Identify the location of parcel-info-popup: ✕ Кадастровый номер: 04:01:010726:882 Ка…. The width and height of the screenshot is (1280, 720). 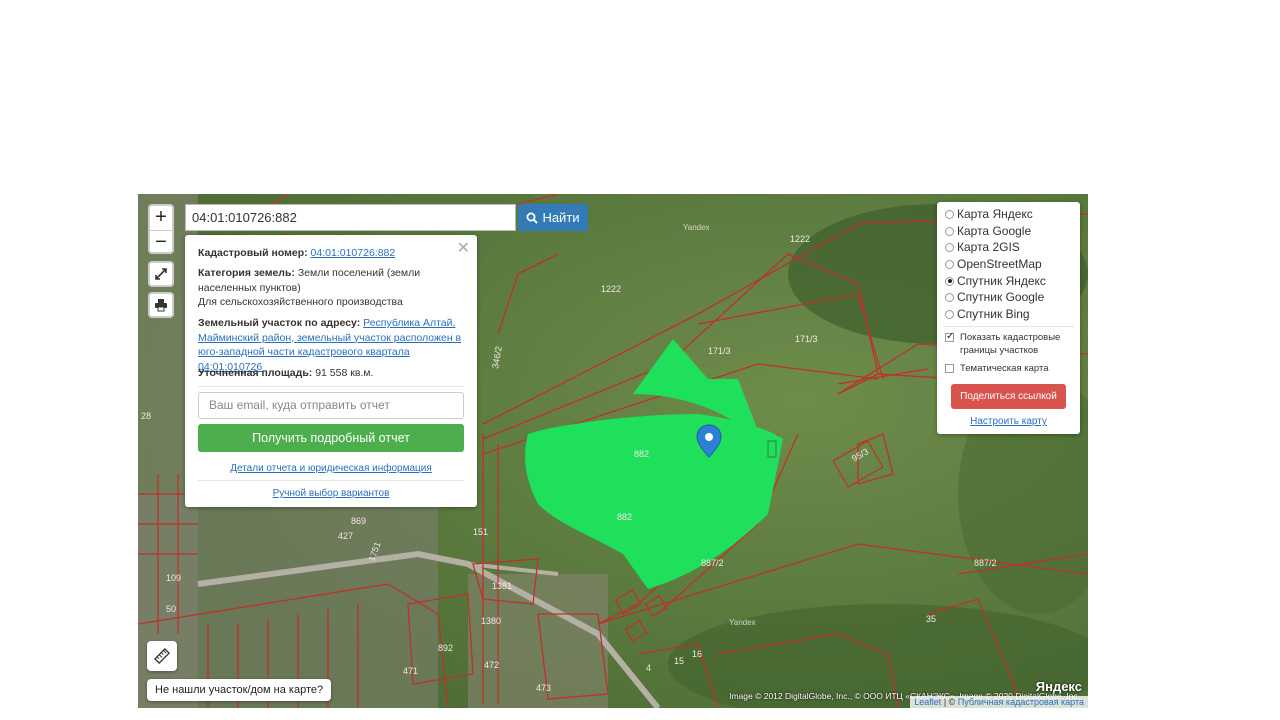
(331, 371).